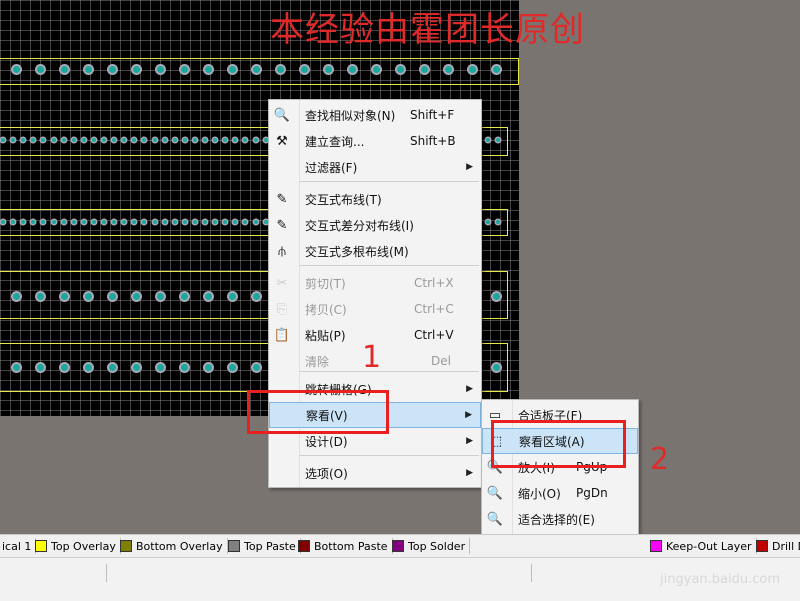  I want to click on menu-item-label: 设计(D), so click(326, 441).